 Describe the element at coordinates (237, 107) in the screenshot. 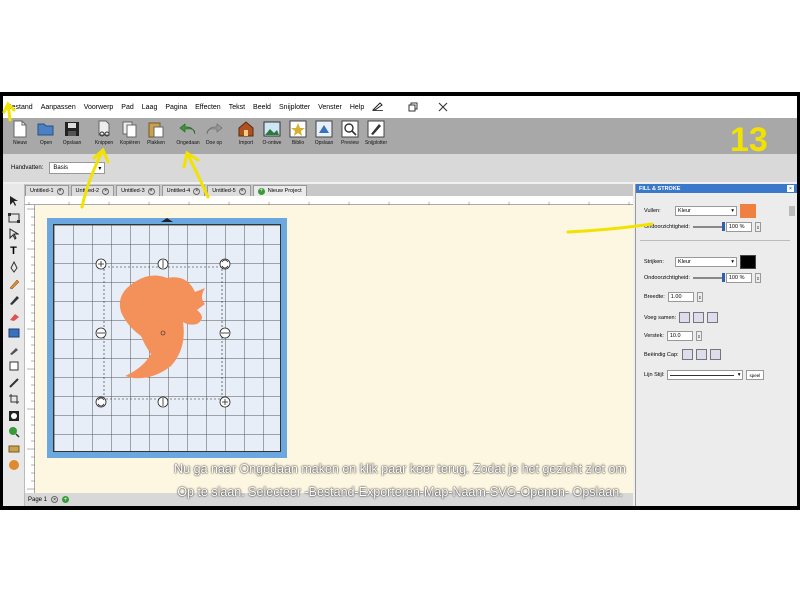

I see `menu-tekst: Tekst` at that location.